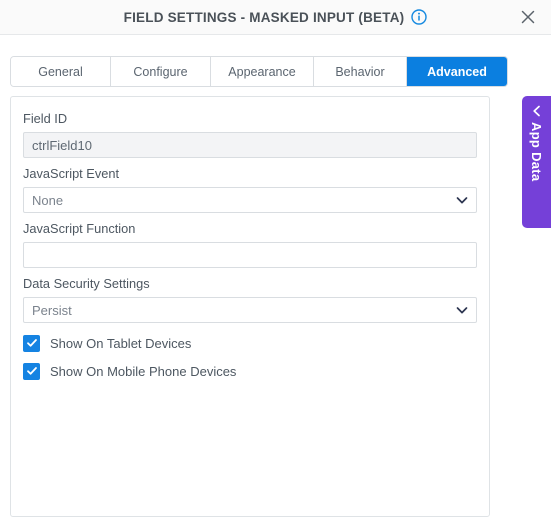  Describe the element at coordinates (120, 343) in the screenshot. I see `show-on-tablet-devices-label: Show On Tablet Devices` at that location.